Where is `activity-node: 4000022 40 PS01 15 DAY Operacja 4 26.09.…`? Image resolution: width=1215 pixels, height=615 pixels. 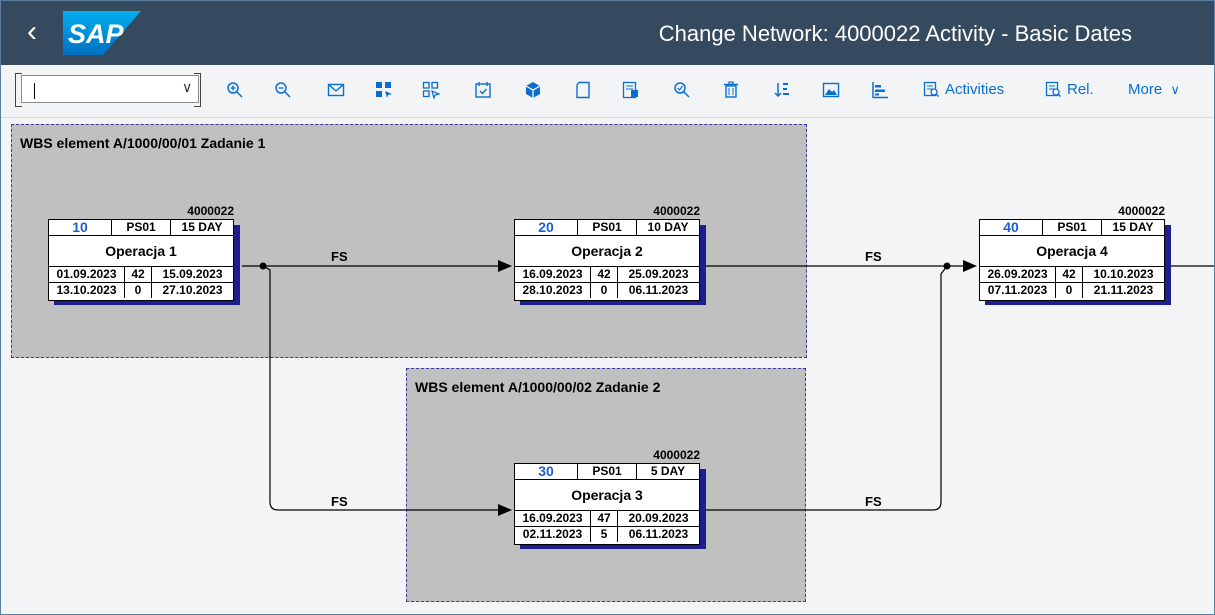
activity-node: 4000022 40 PS01 15 DAY Operacja 4 26.09.… is located at coordinates (1075, 254).